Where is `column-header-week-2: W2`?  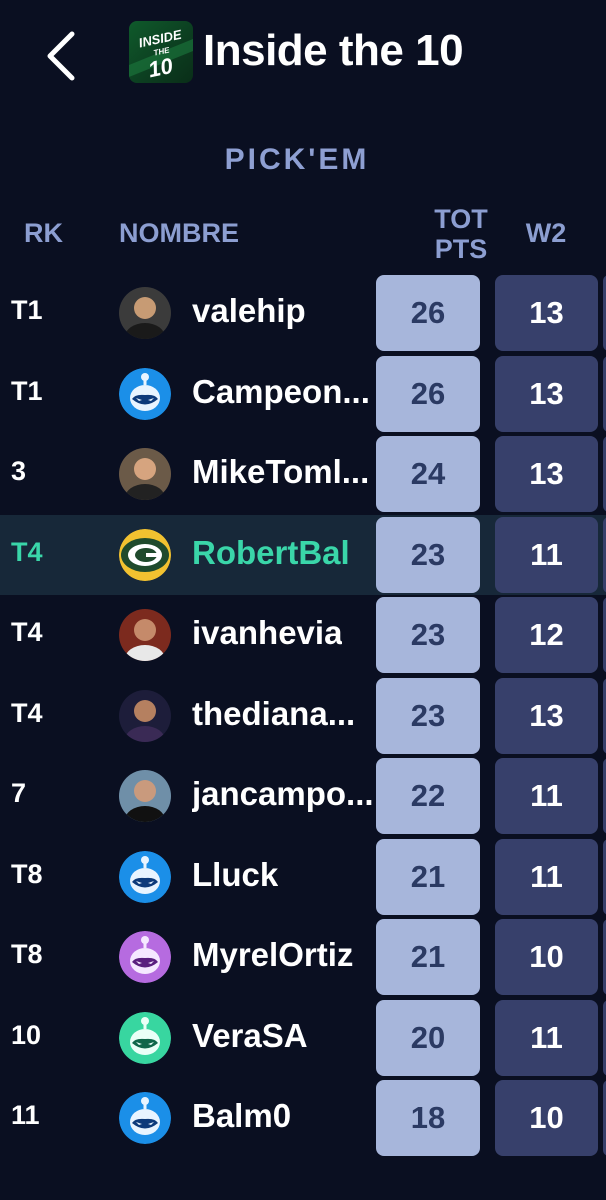
column-header-week-2: W2 is located at coordinates (546, 233).